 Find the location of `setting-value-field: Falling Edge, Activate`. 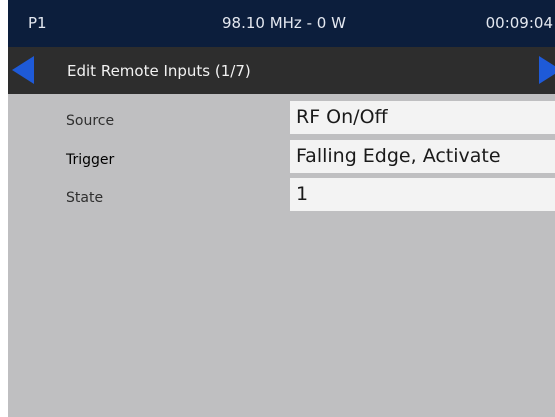

setting-value-field: Falling Edge, Activate is located at coordinates (422, 156).